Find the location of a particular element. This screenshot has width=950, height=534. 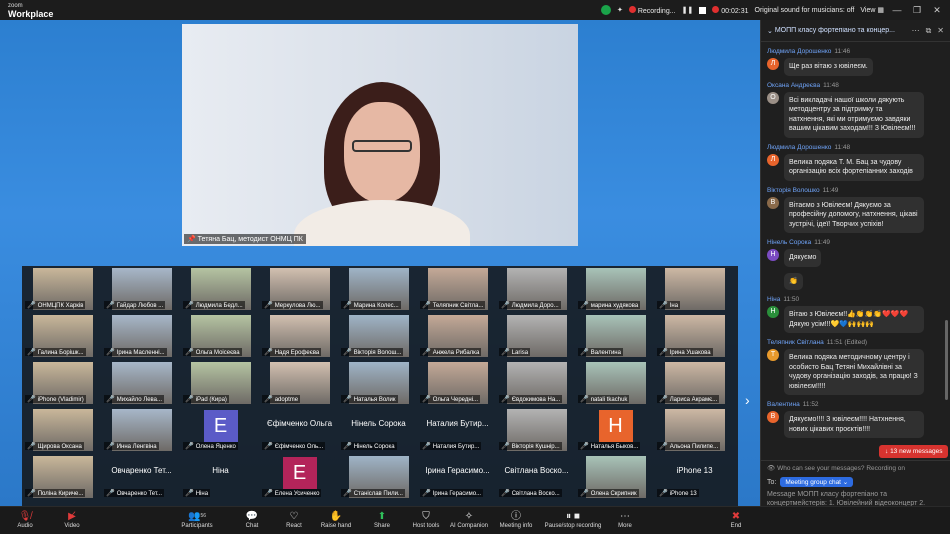

participant-tile: 🎤 adoptme is located at coordinates (299, 383).